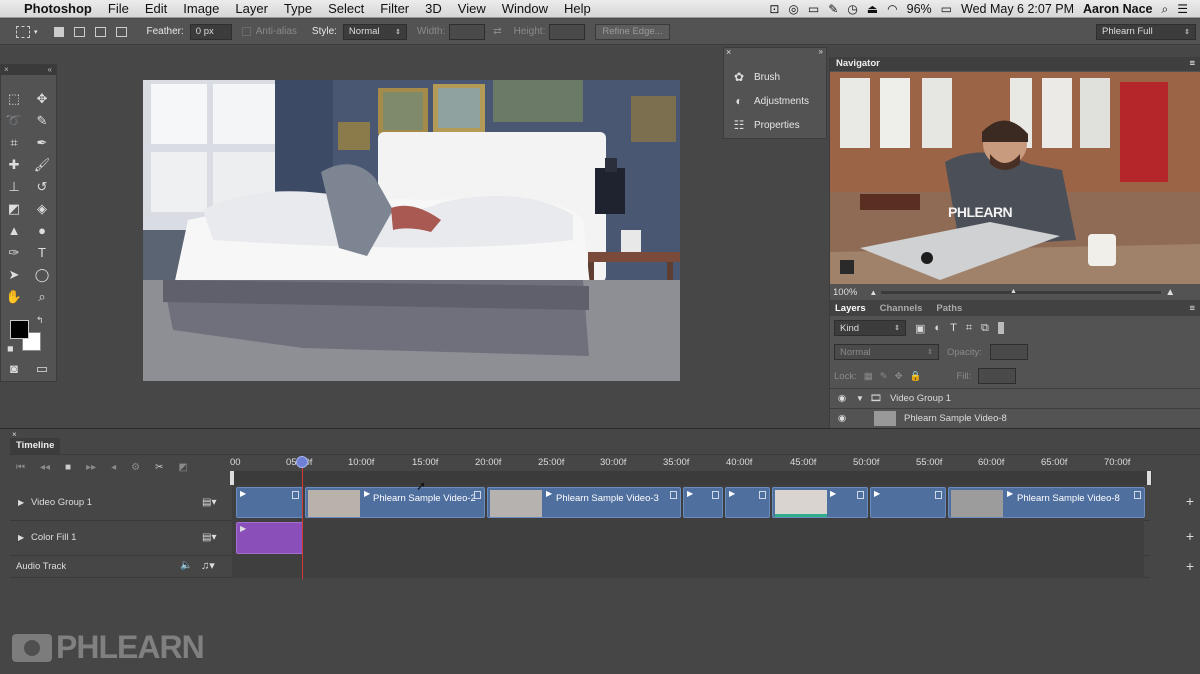 The width and height of the screenshot is (1200, 674). Describe the element at coordinates (14, 231) in the screenshot. I see `blur-tool-icon: ▲` at that location.